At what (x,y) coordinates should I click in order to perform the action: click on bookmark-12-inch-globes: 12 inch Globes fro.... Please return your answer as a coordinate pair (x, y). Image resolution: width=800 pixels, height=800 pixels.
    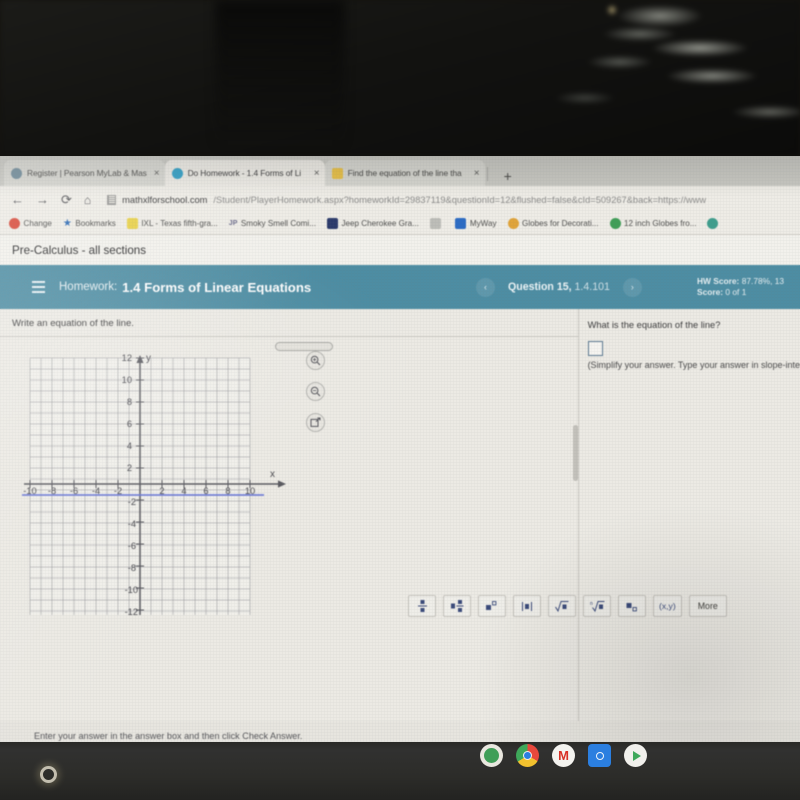
    Looking at the image, I should click on (653, 223).